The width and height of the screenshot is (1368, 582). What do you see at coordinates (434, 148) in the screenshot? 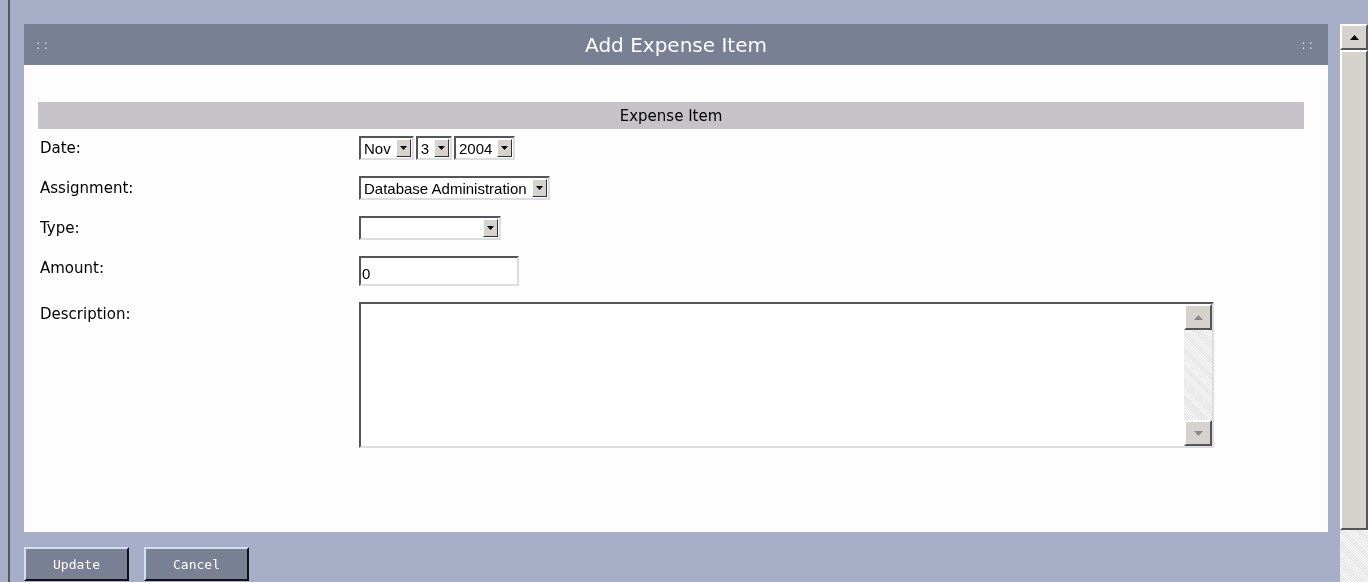
I see `dropdown: 3` at bounding box center [434, 148].